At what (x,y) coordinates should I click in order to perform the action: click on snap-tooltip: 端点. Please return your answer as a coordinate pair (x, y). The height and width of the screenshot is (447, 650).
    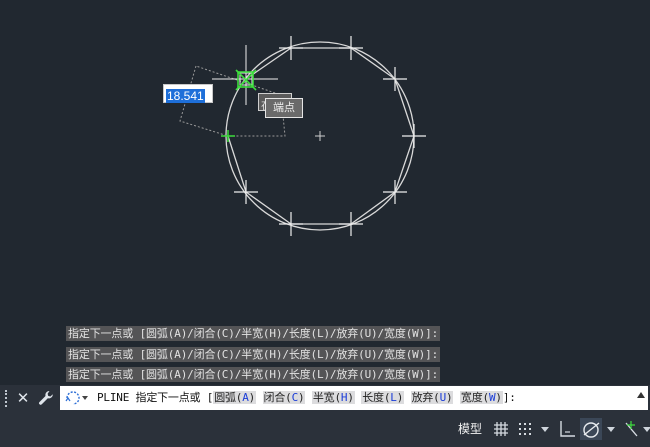
    Looking at the image, I should click on (284, 108).